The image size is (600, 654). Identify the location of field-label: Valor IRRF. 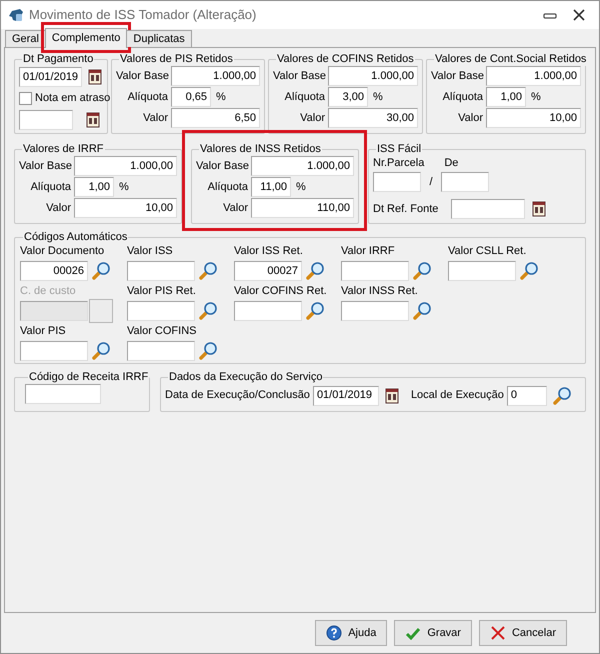
(368, 251).